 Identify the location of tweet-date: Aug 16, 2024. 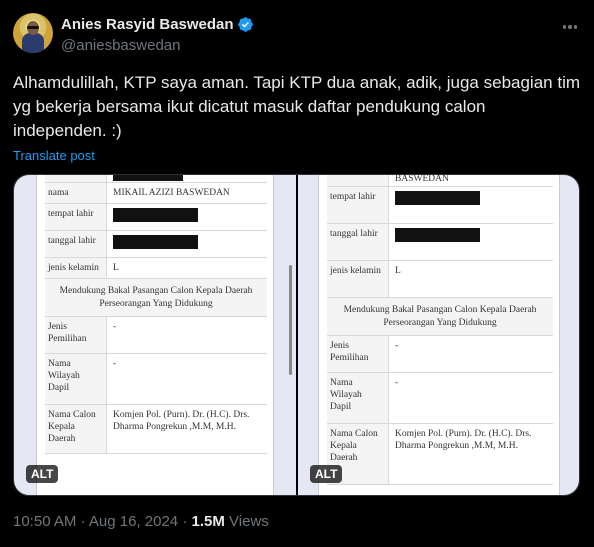
(133, 521).